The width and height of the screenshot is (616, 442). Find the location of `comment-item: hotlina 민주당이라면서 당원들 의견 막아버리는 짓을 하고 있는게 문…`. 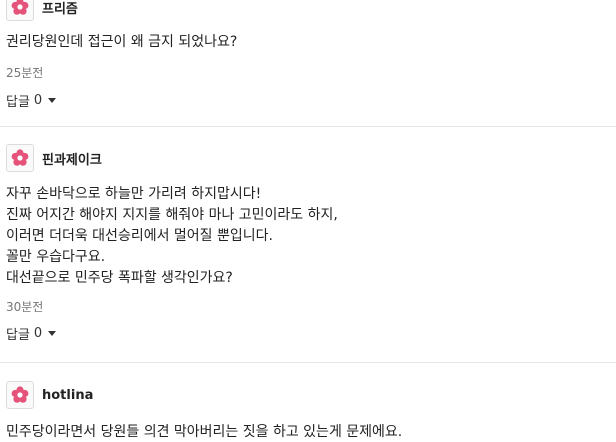

comment-item: hotlina 민주당이라면서 당원들 의견 막아버리는 짓을 하고 있는게 문… is located at coordinates (308, 410).